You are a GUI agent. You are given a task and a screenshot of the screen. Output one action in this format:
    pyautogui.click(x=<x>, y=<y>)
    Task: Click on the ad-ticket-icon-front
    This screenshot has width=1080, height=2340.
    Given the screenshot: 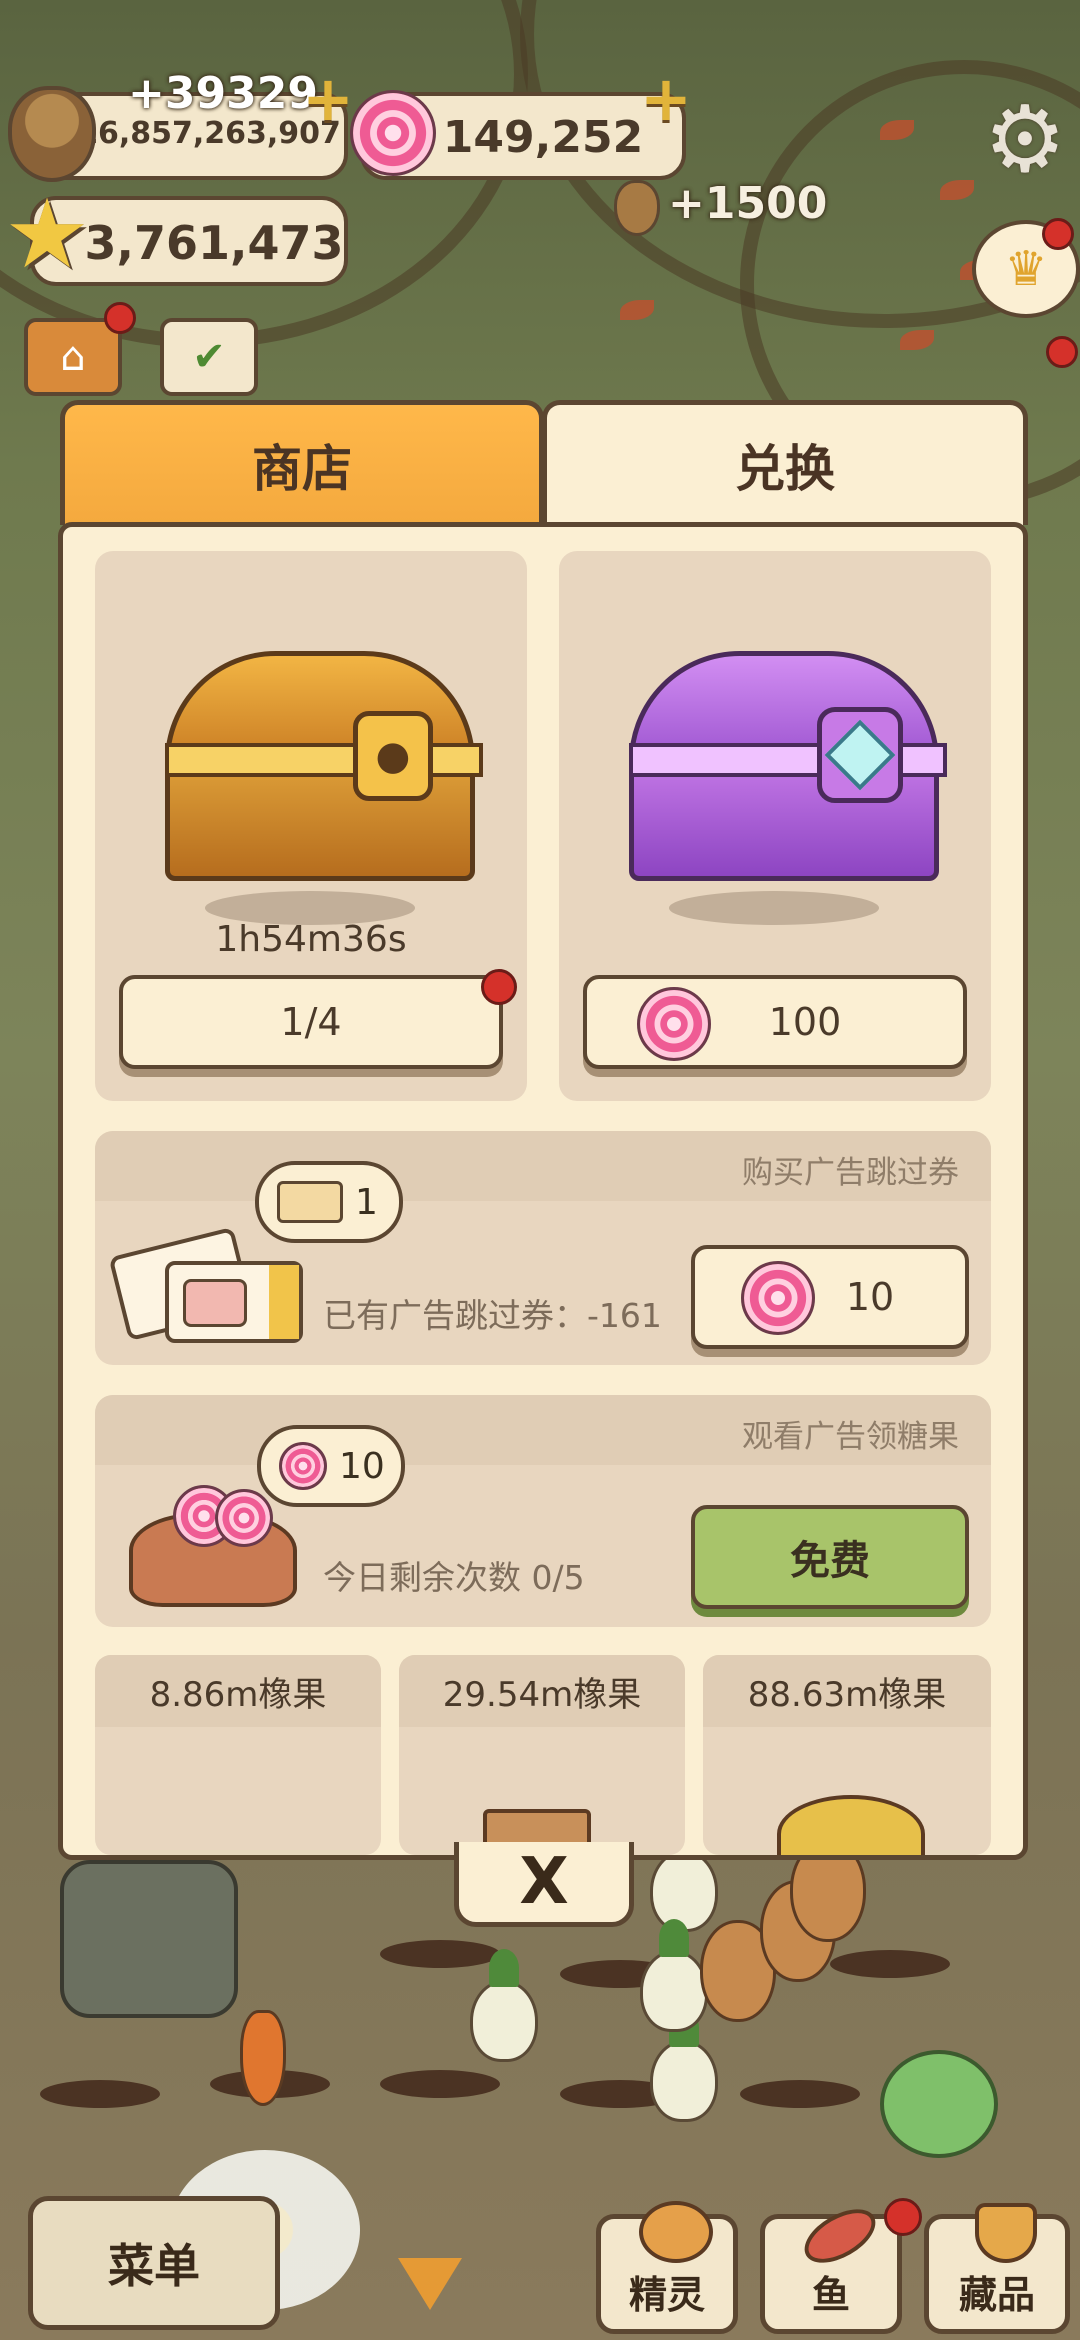 What is the action you would take?
    pyautogui.click(x=234, y=1302)
    